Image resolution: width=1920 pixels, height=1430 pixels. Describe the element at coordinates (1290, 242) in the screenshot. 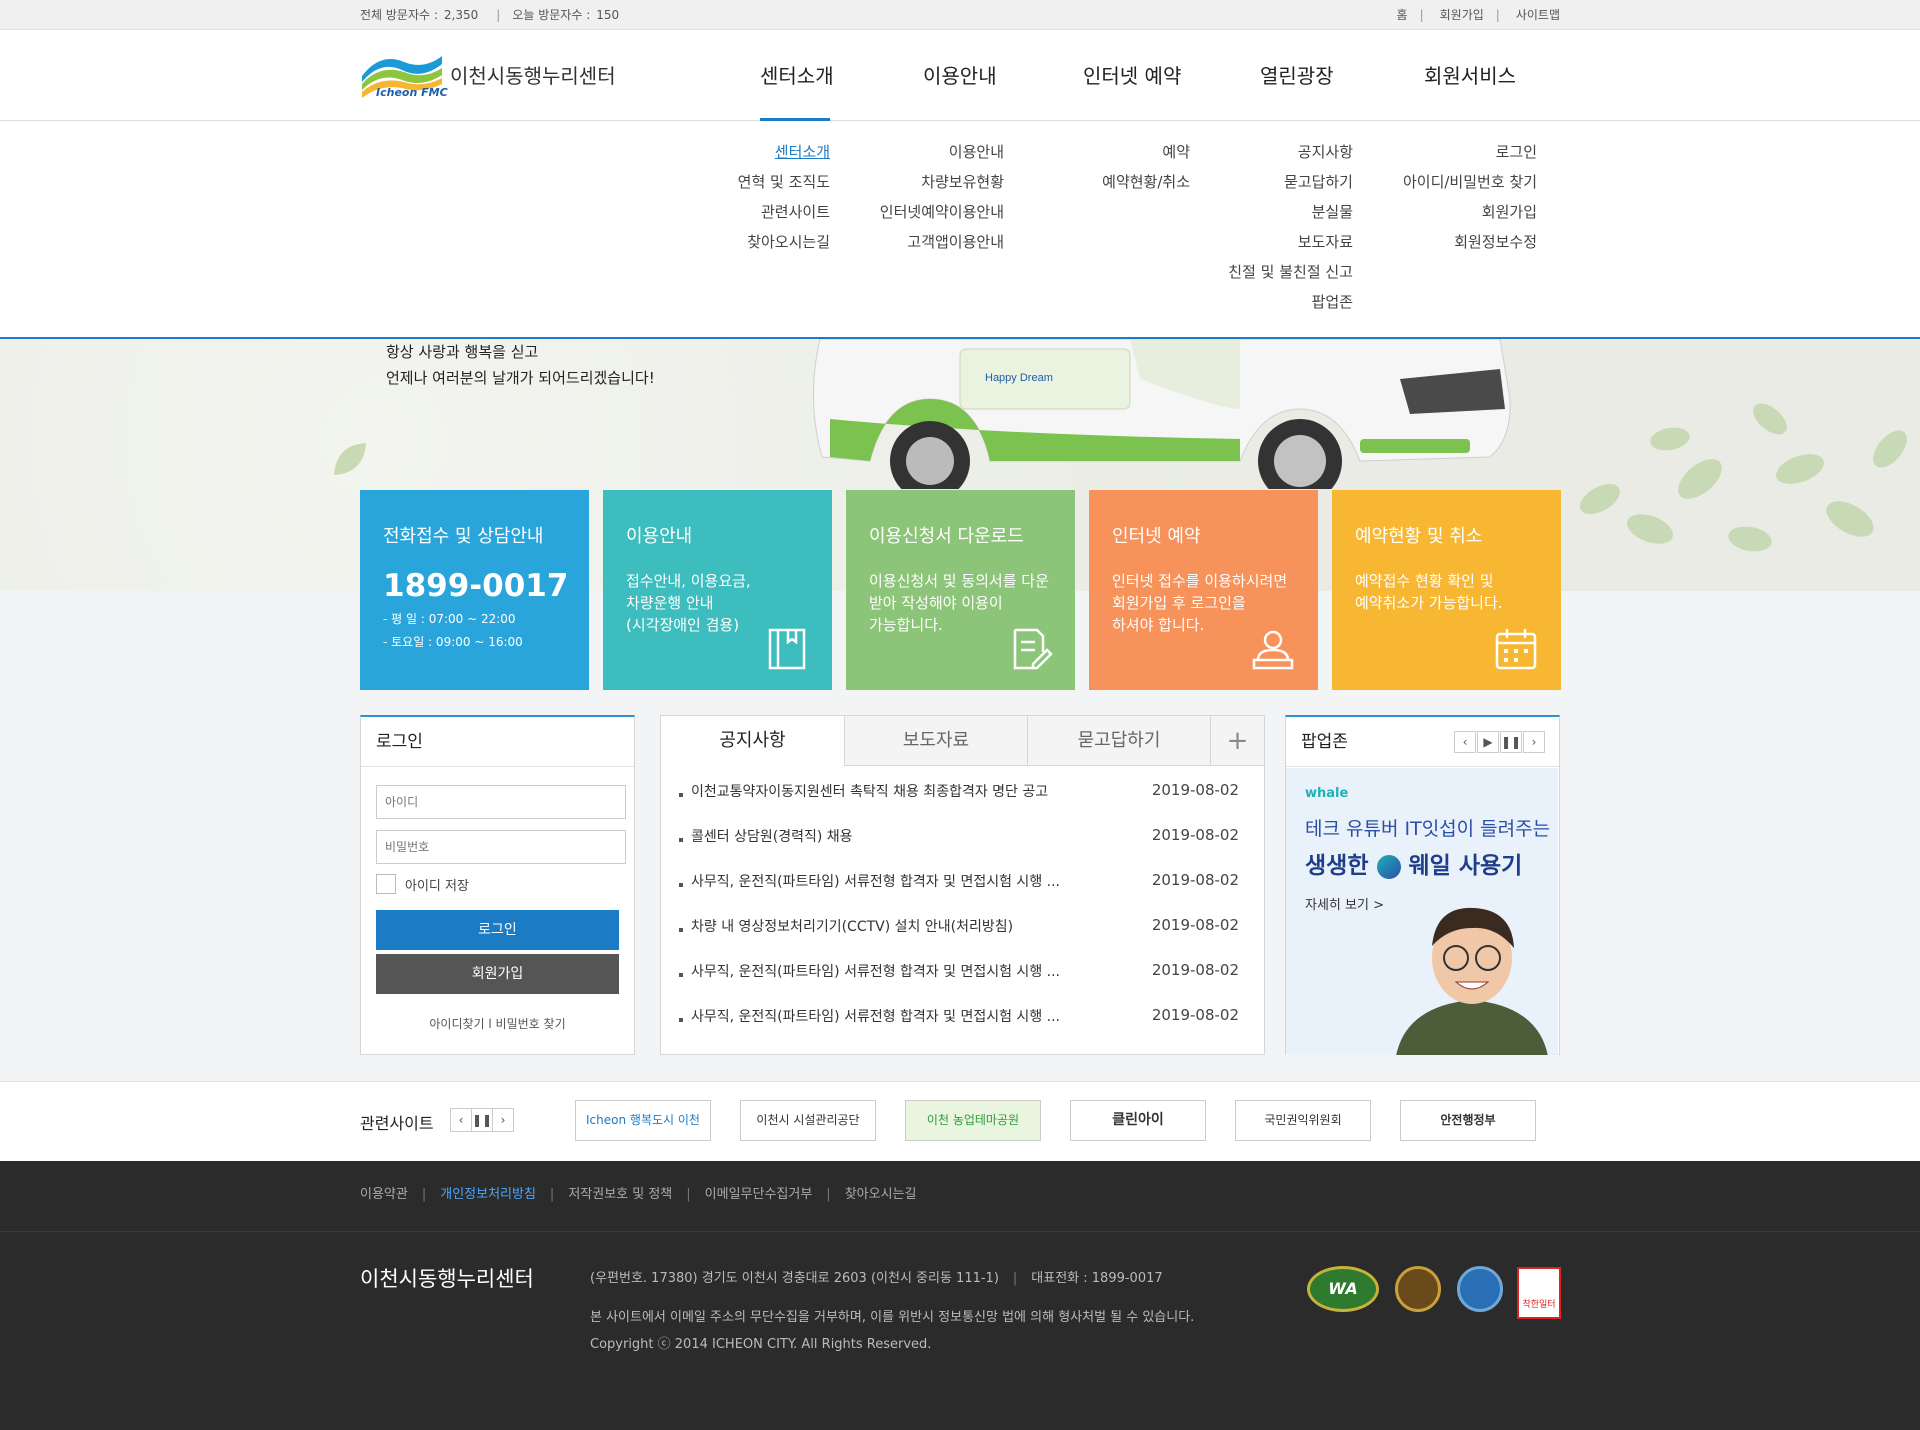

I see `submenu-item: 보도자료` at that location.